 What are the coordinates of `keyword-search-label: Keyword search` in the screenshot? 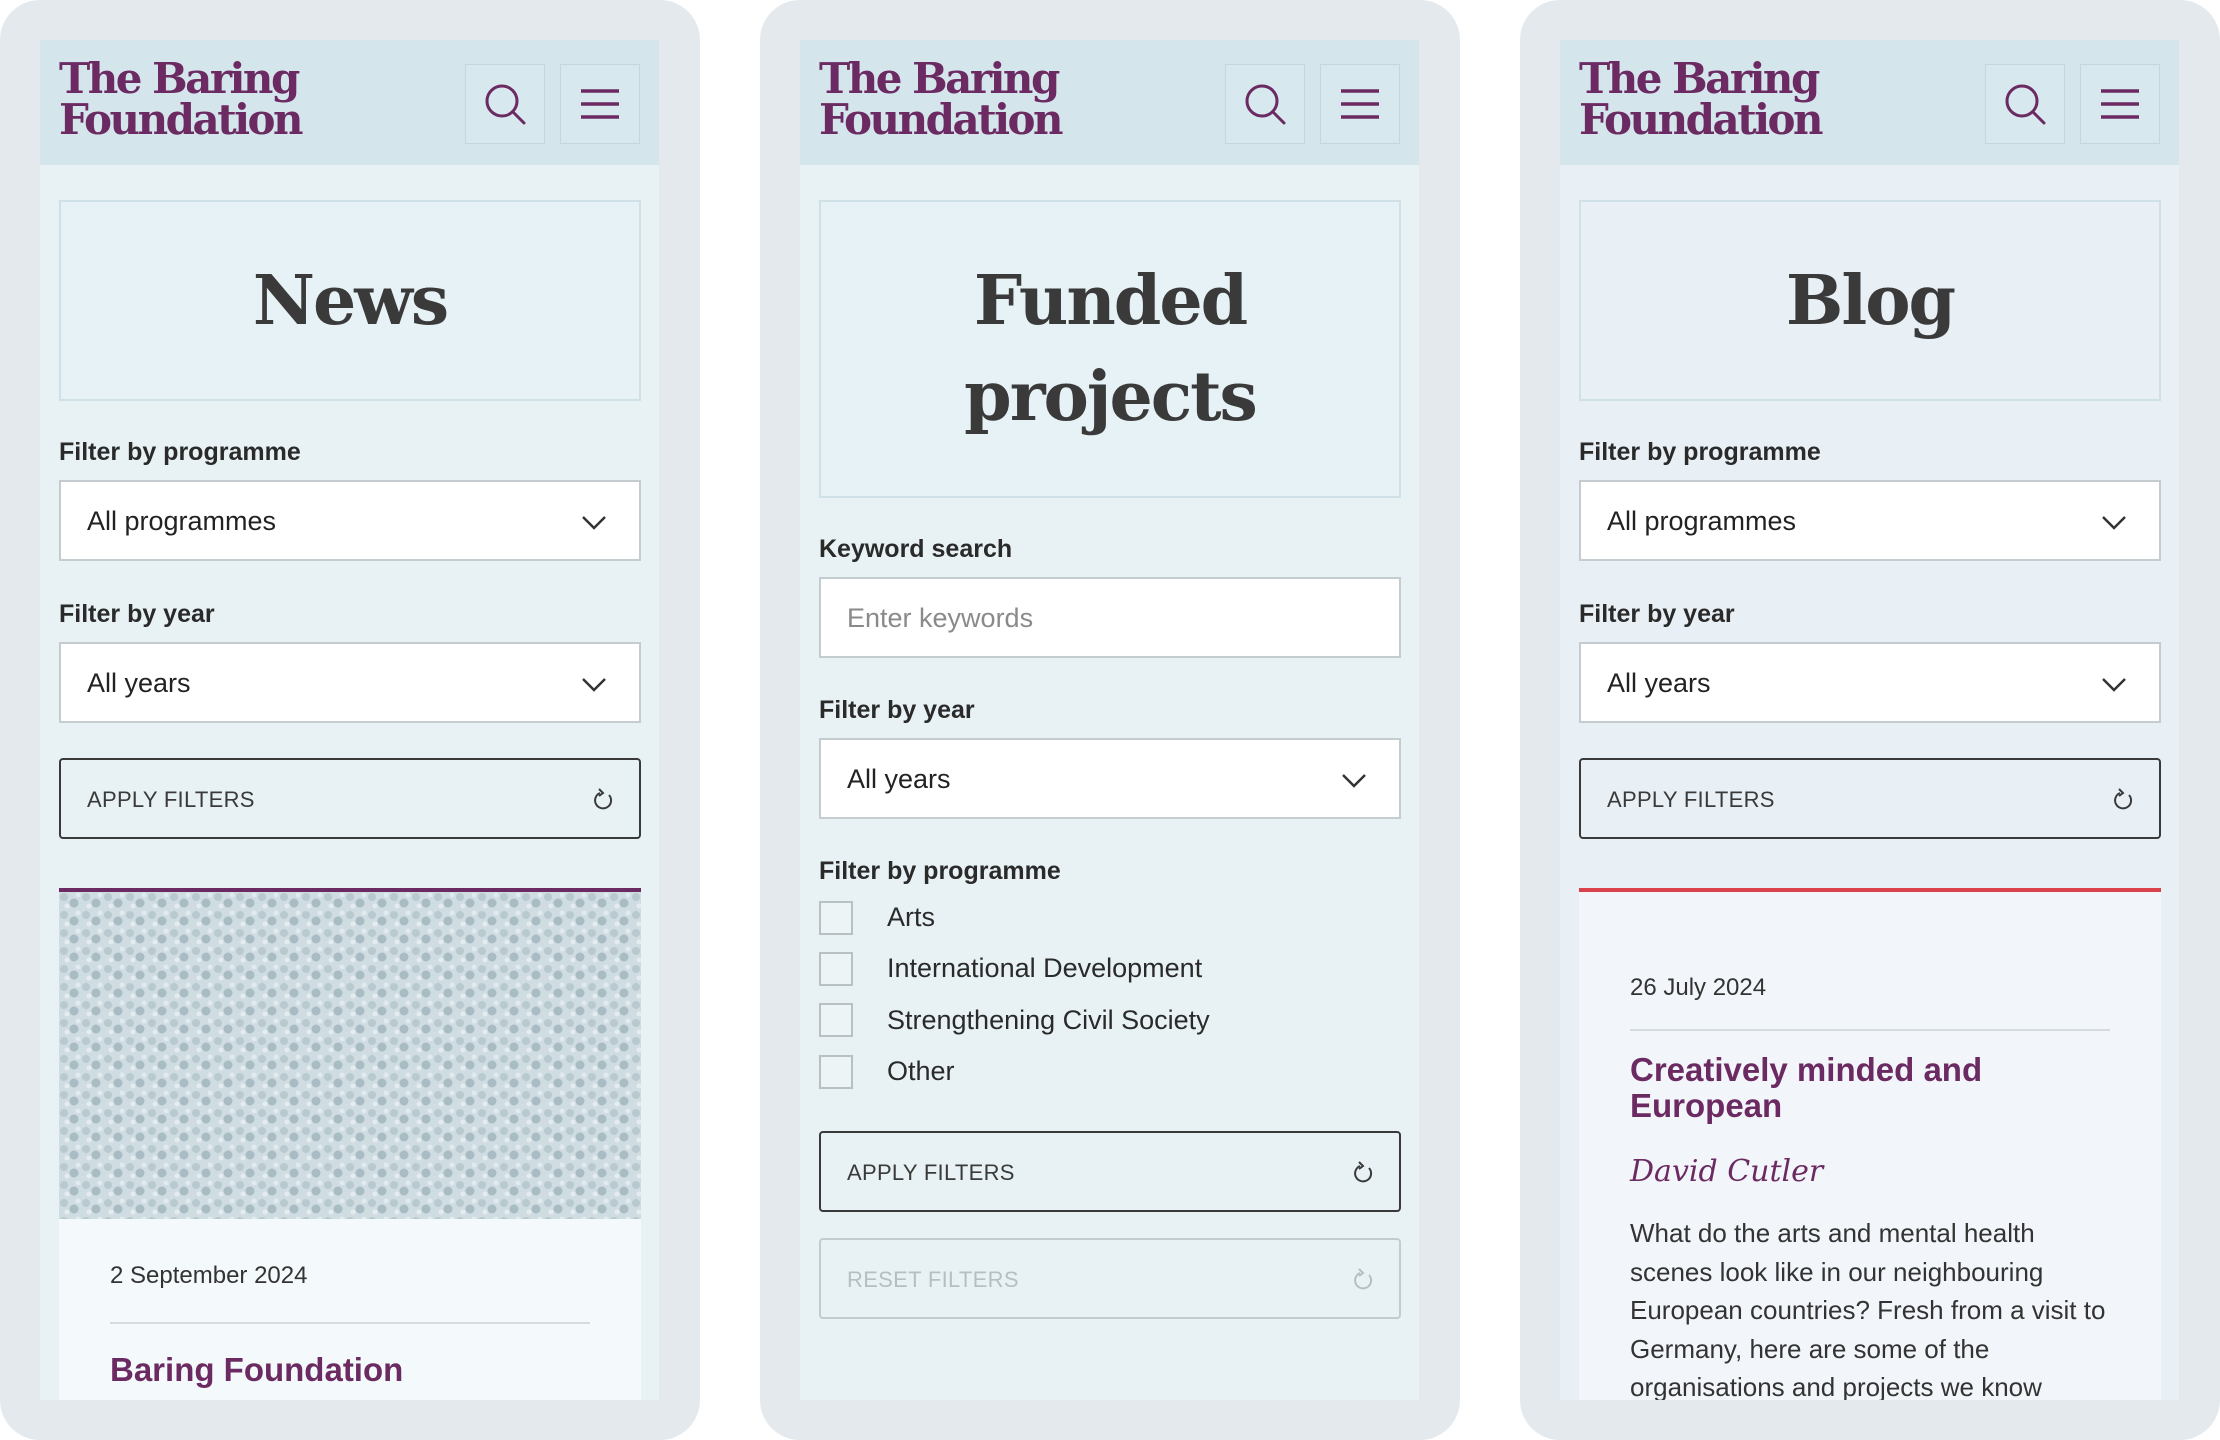 It's located at (916, 549).